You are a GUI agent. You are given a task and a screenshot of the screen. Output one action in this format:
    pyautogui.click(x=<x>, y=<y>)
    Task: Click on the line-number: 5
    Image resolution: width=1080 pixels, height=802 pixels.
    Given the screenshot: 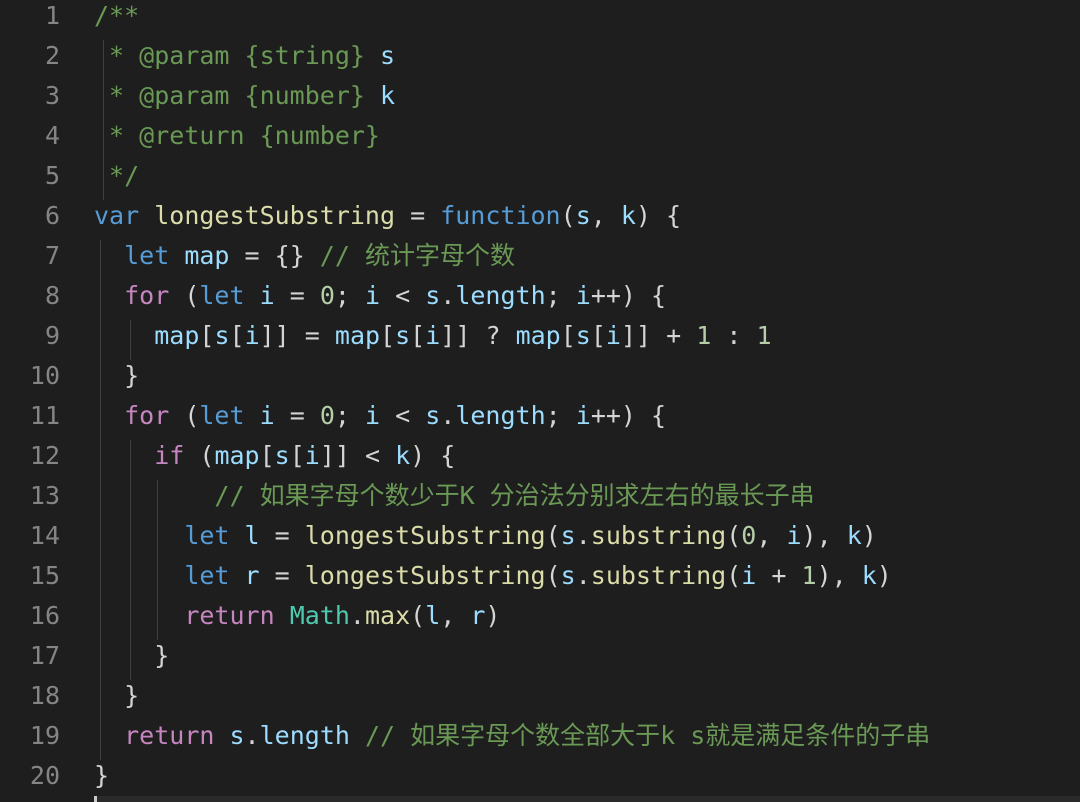 What is the action you would take?
    pyautogui.click(x=52, y=175)
    